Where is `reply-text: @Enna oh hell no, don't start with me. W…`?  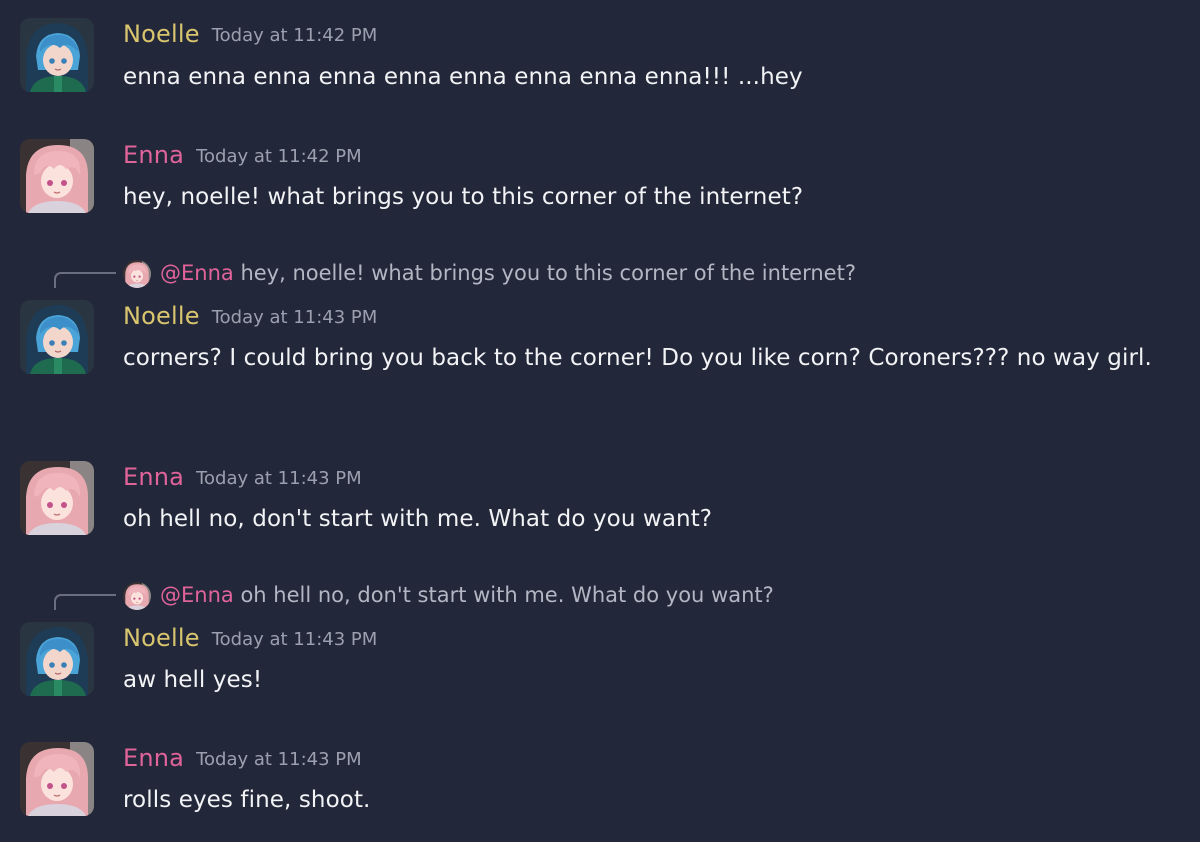 reply-text: @Enna oh hell no, don't start with me. W… is located at coordinates (467, 595).